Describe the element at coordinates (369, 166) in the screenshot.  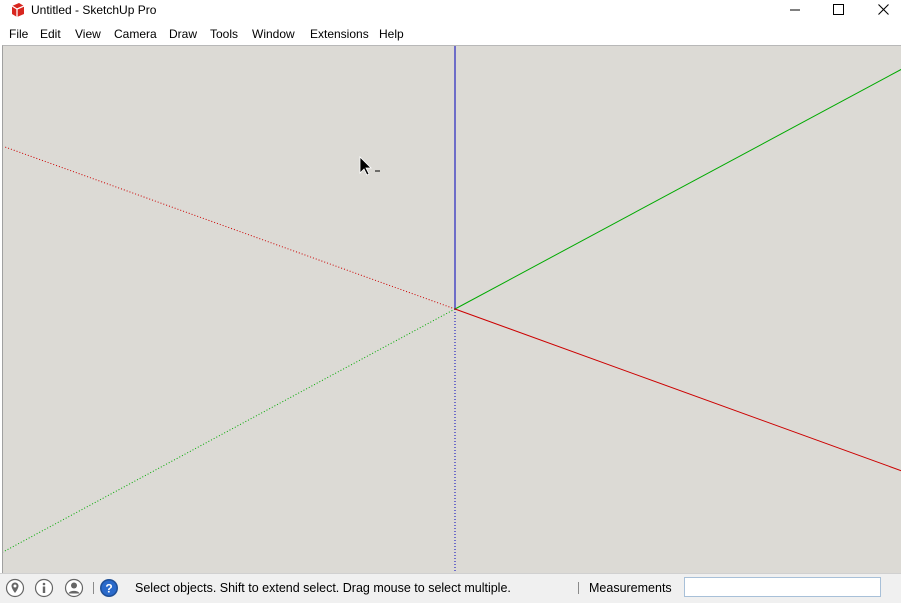
I see `select-arrow-icon` at that location.